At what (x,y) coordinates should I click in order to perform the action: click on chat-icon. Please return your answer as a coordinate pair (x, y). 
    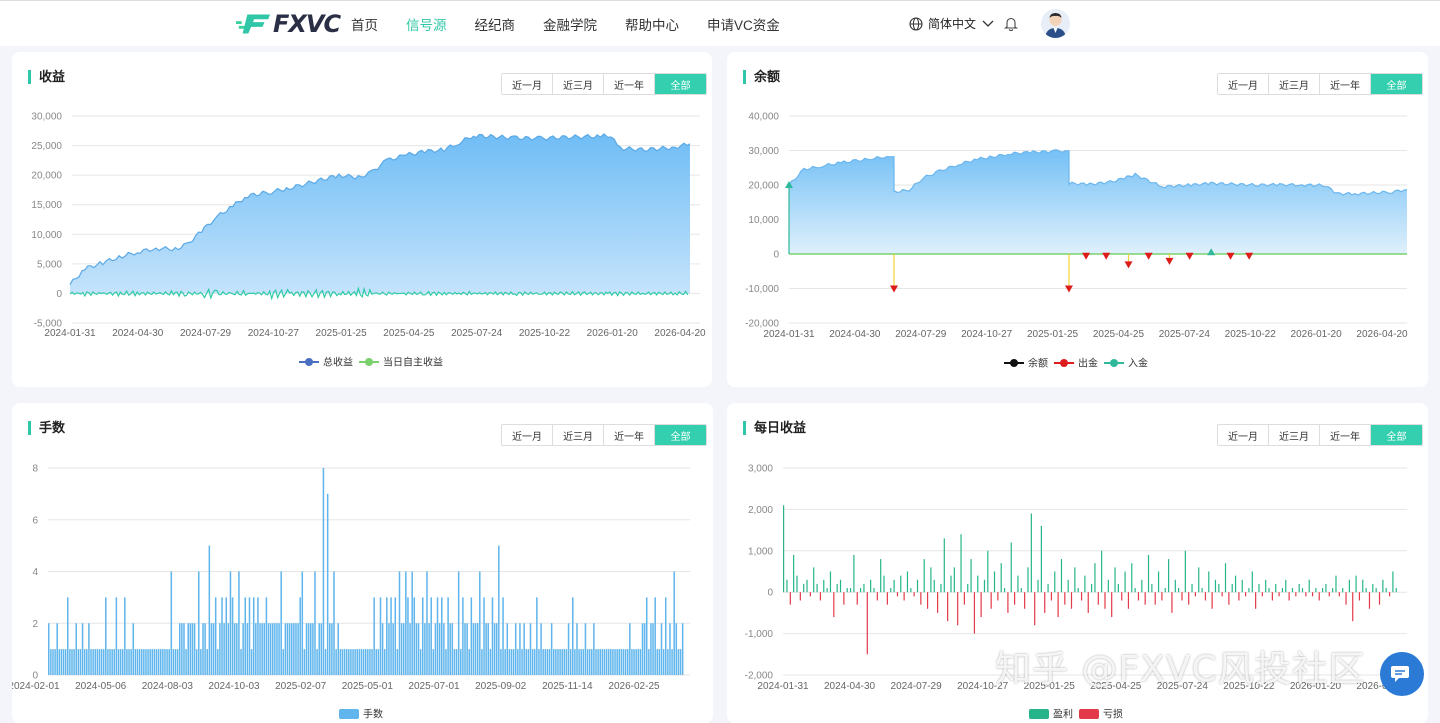
    Looking at the image, I should click on (1400, 674).